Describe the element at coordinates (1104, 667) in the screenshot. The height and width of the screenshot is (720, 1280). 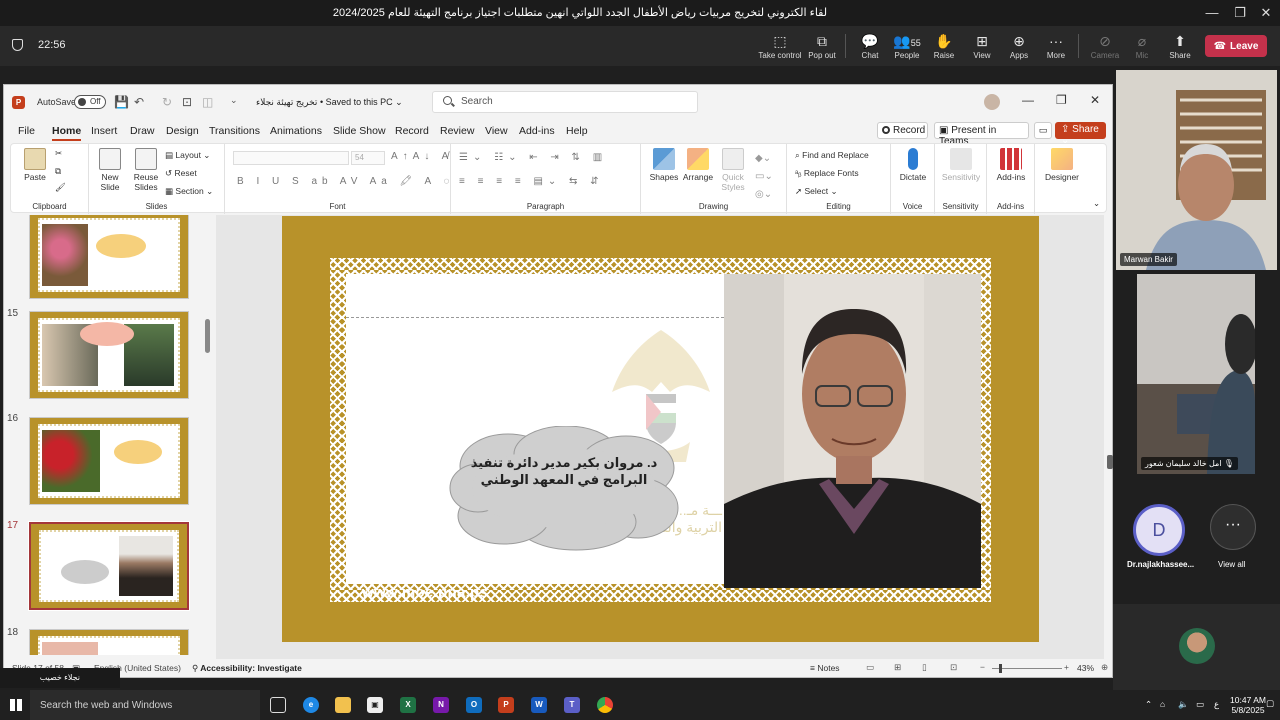
I see `fit-to-window-icon: ⊕` at that location.